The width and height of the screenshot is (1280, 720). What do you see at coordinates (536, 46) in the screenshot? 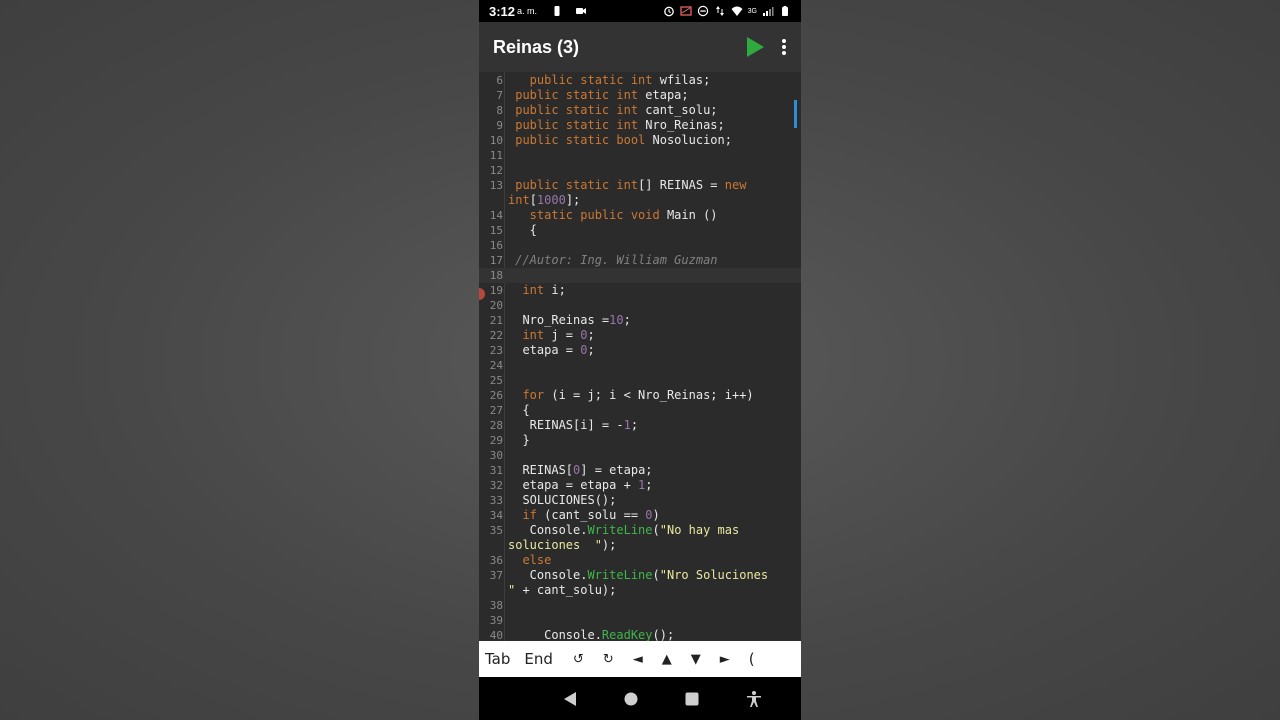
I see `file-title: Reinas (3)` at bounding box center [536, 46].